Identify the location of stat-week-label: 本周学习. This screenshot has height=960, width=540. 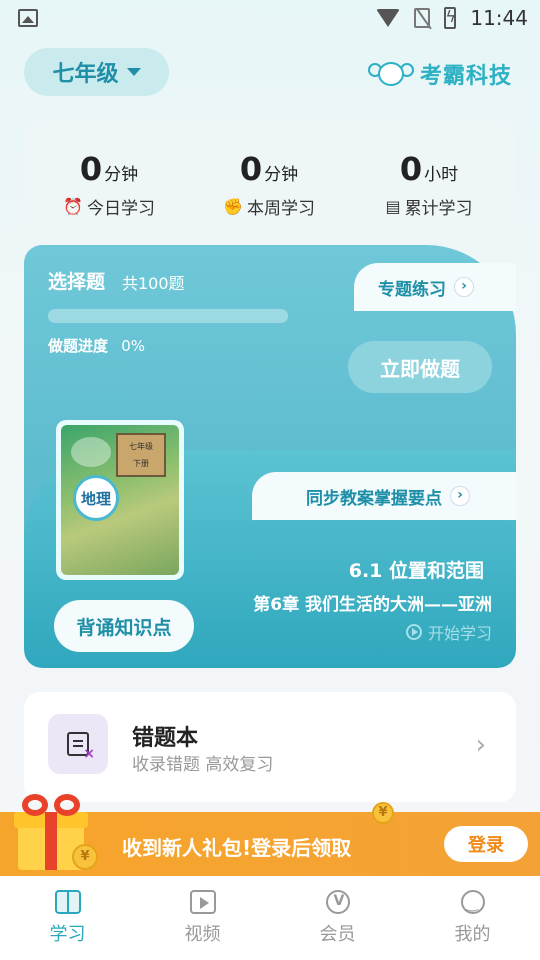
(280, 209).